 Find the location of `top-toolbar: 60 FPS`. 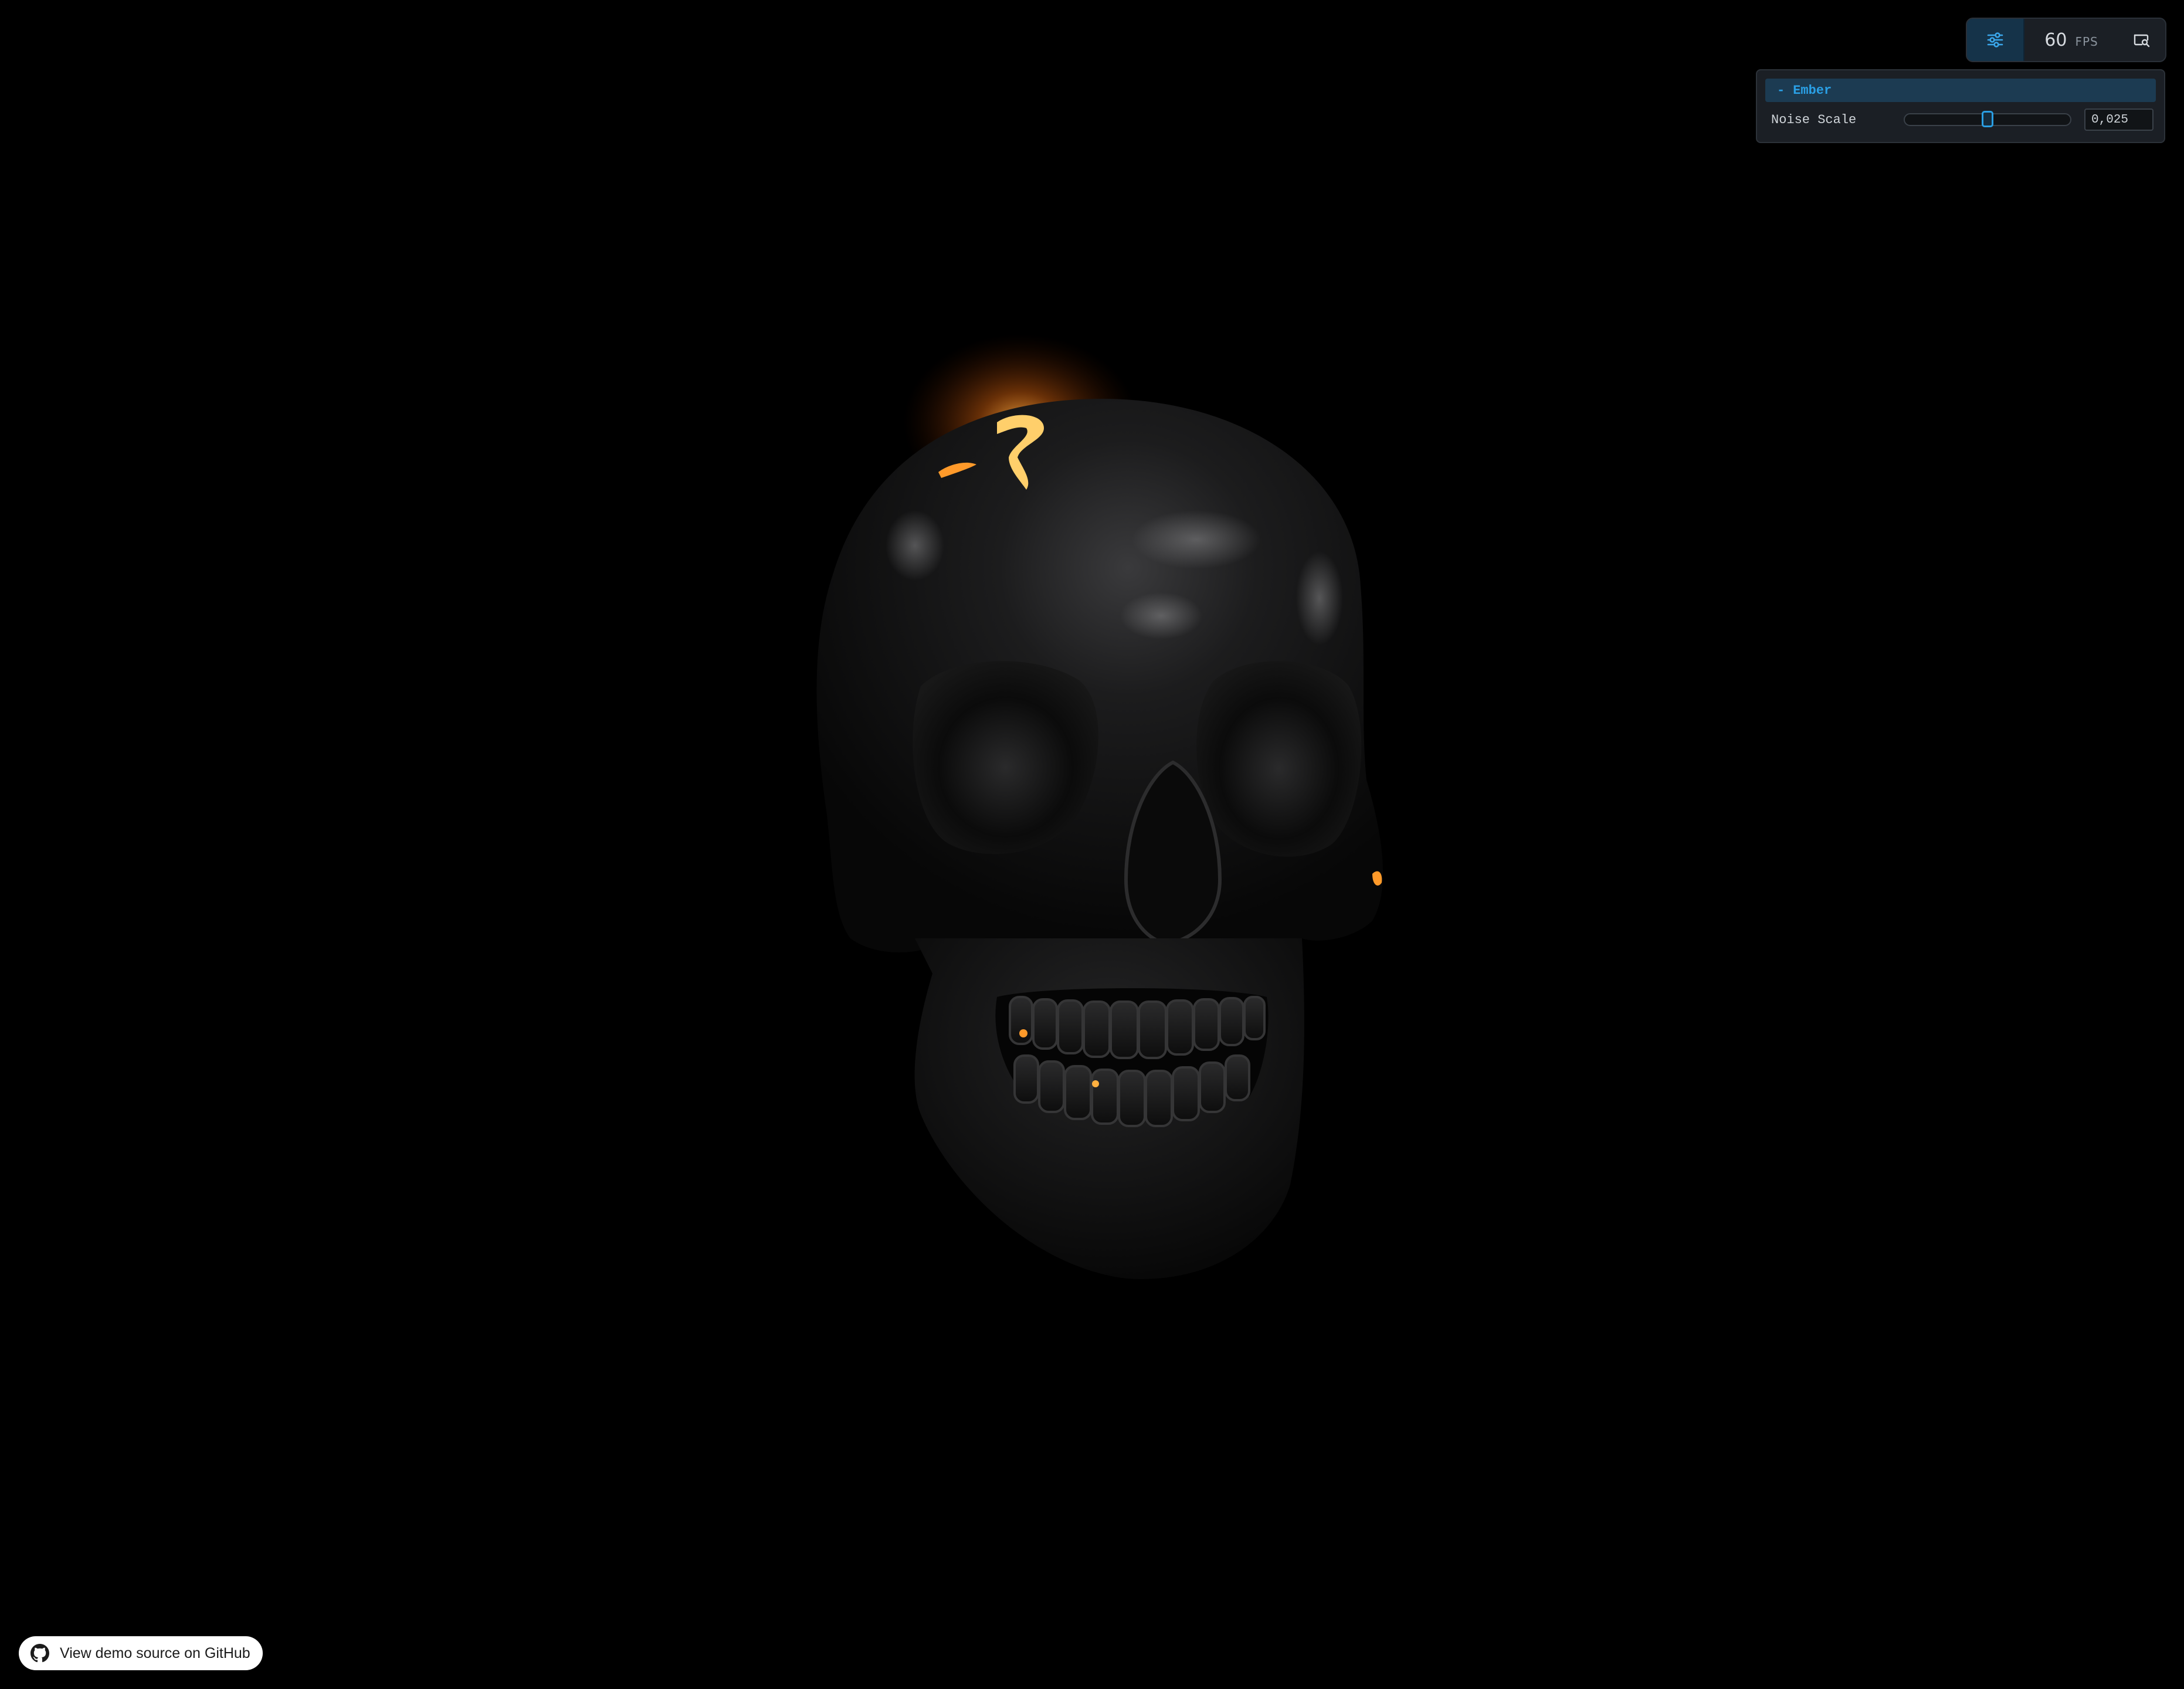

top-toolbar: 60 FPS is located at coordinates (2066, 40).